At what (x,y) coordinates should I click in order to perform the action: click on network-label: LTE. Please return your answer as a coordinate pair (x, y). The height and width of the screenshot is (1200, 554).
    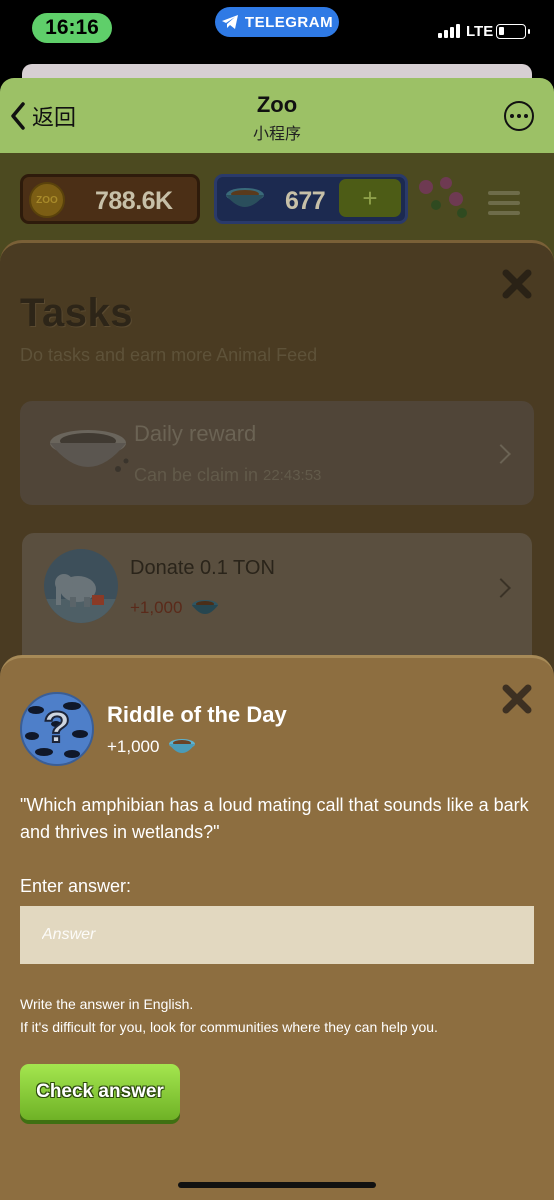
    Looking at the image, I should click on (480, 31).